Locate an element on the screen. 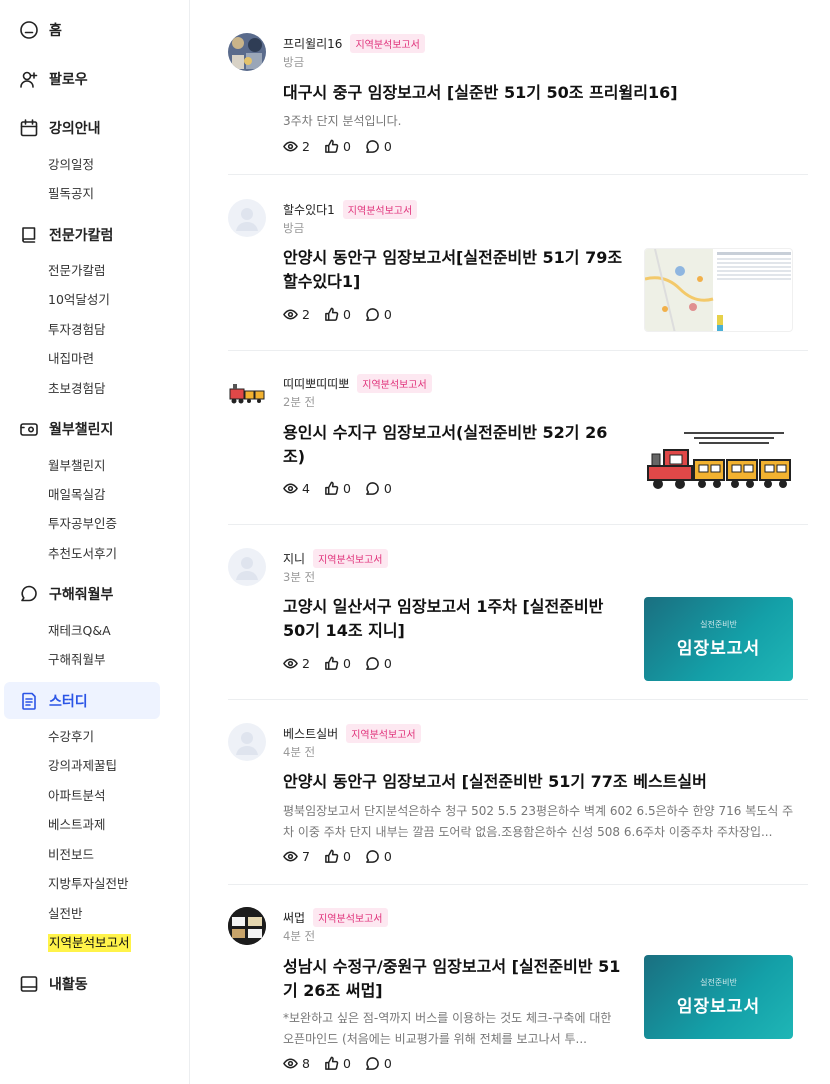 This screenshot has width=830, height=1084. sidebar-item-home-buy: 내집마련 is located at coordinates (71, 359).